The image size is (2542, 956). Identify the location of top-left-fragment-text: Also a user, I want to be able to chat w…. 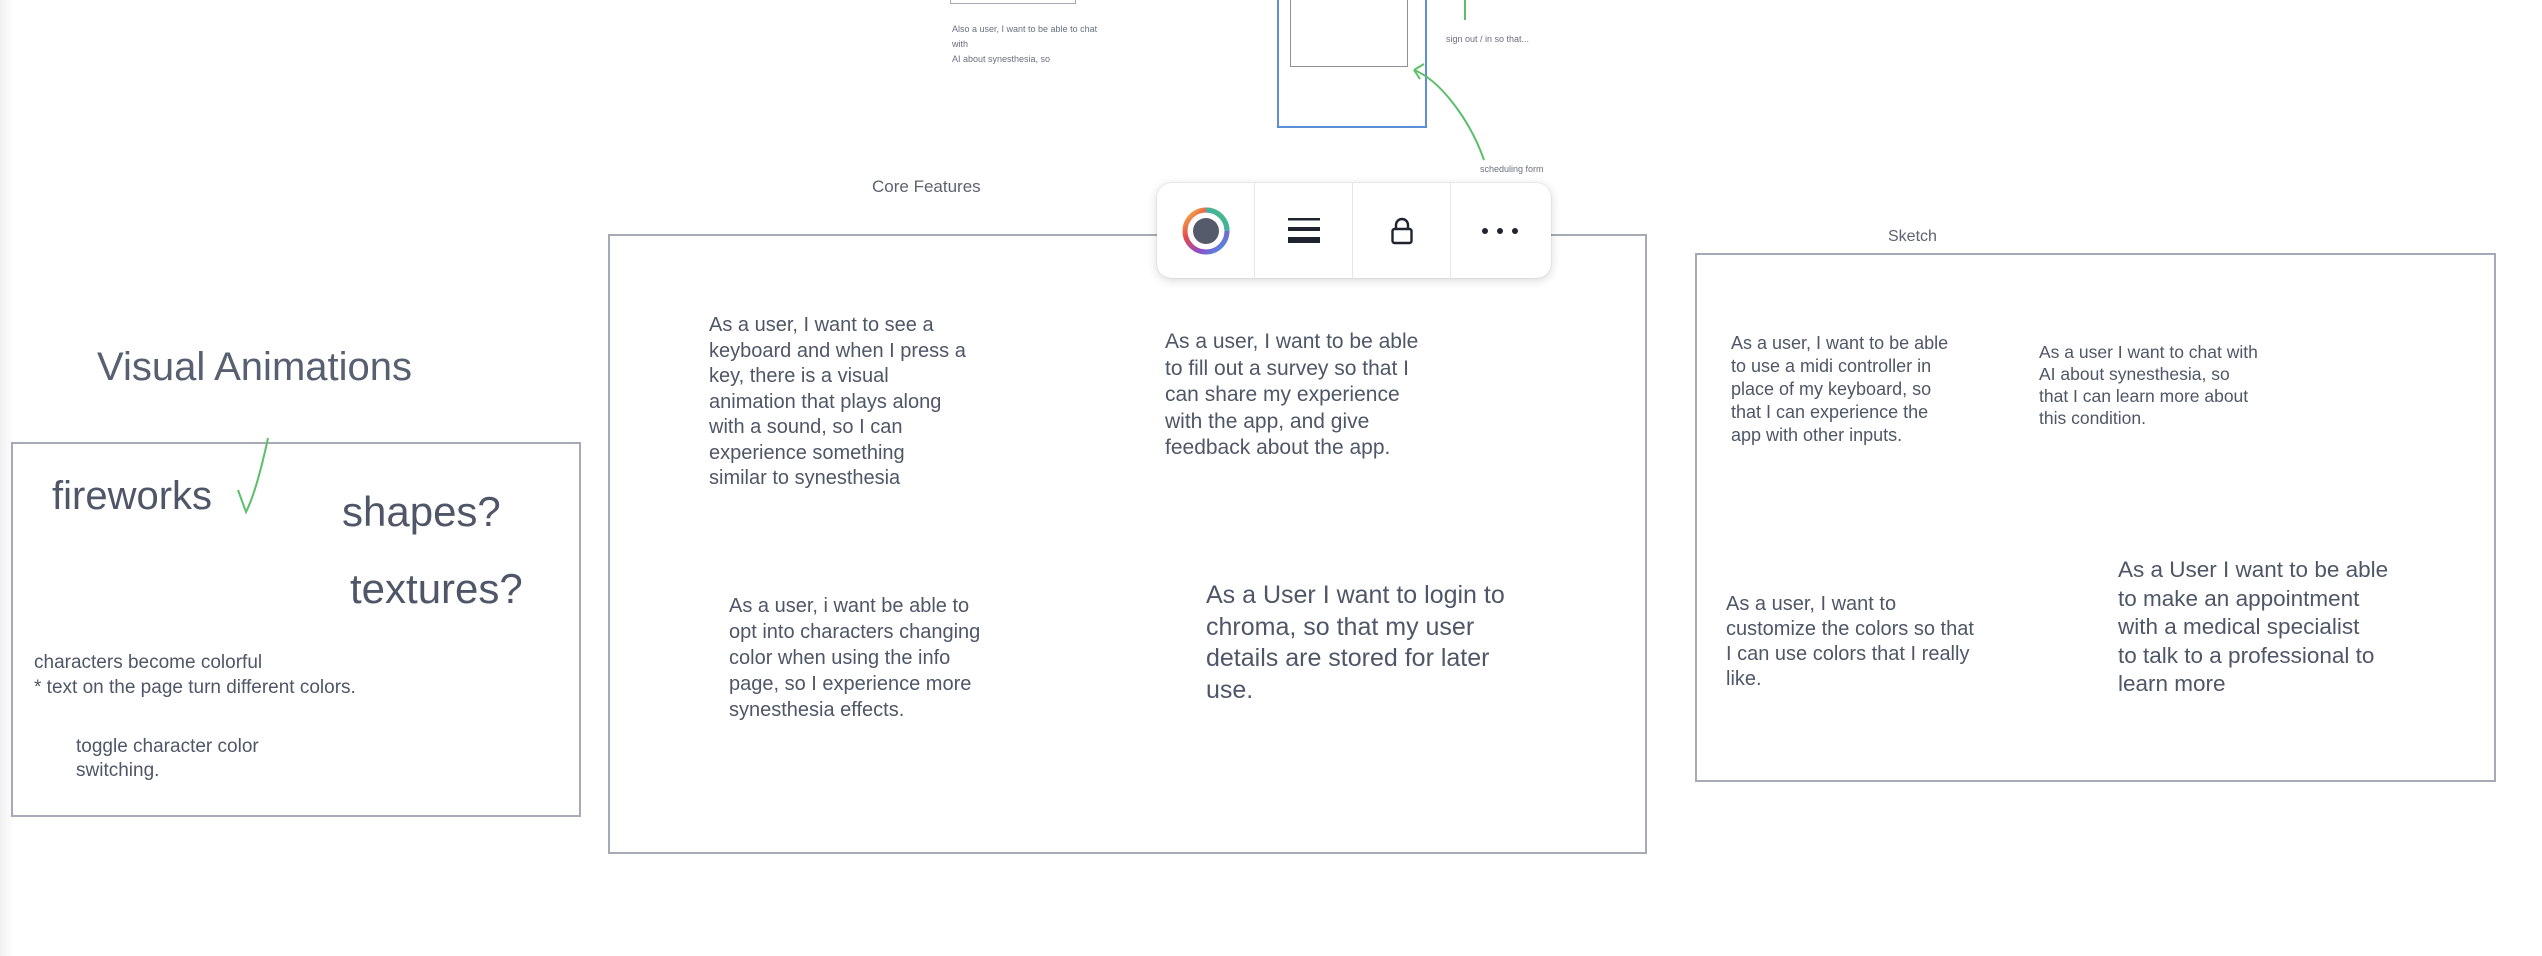
(1025, 44).